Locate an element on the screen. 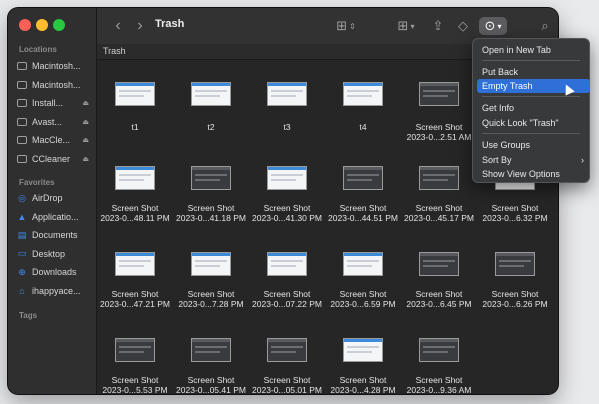  file-name-line2: 2023-0...48.11 PM is located at coordinates (135, 218).